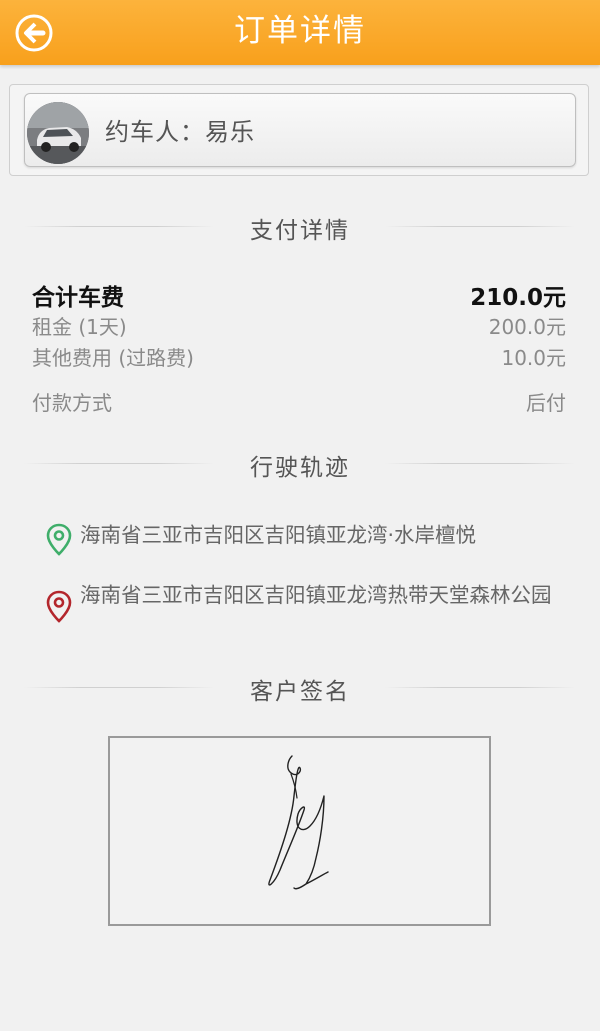 The image size is (600, 1031). I want to click on signature-drawing, so click(298, 822).